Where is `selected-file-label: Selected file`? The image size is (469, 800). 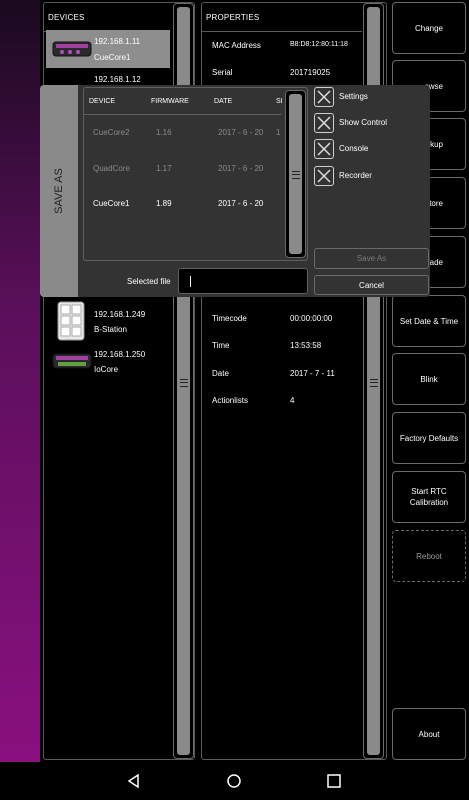
selected-file-label: Selected file is located at coordinates (149, 281).